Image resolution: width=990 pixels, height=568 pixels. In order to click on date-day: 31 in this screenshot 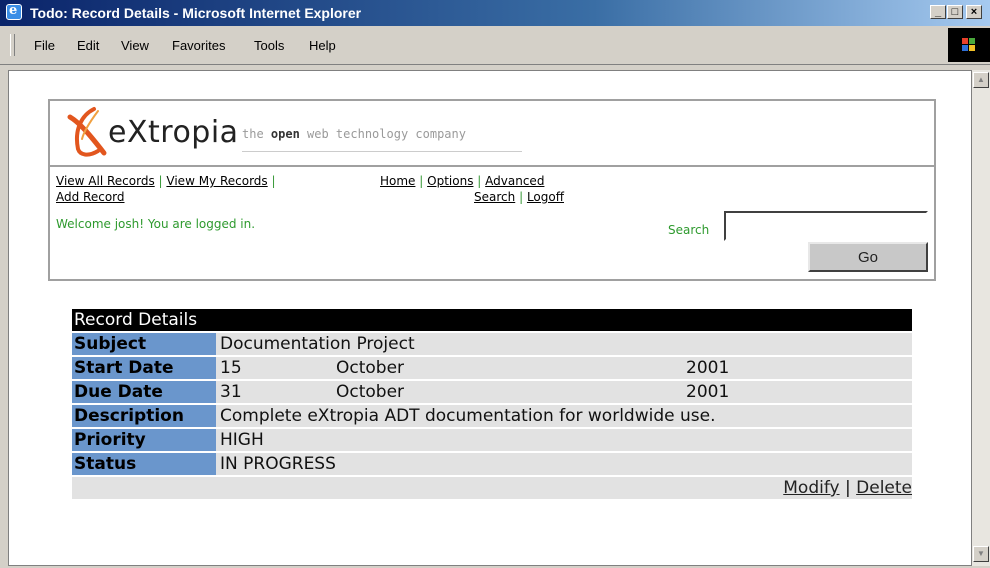, I will do `click(231, 392)`.